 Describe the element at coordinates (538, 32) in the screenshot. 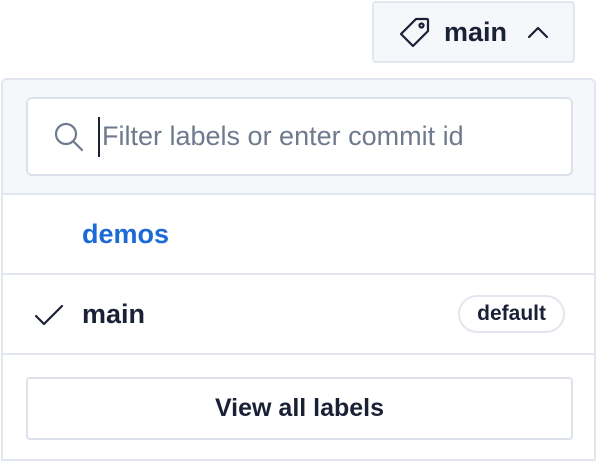

I see `chevron-up-icon` at that location.